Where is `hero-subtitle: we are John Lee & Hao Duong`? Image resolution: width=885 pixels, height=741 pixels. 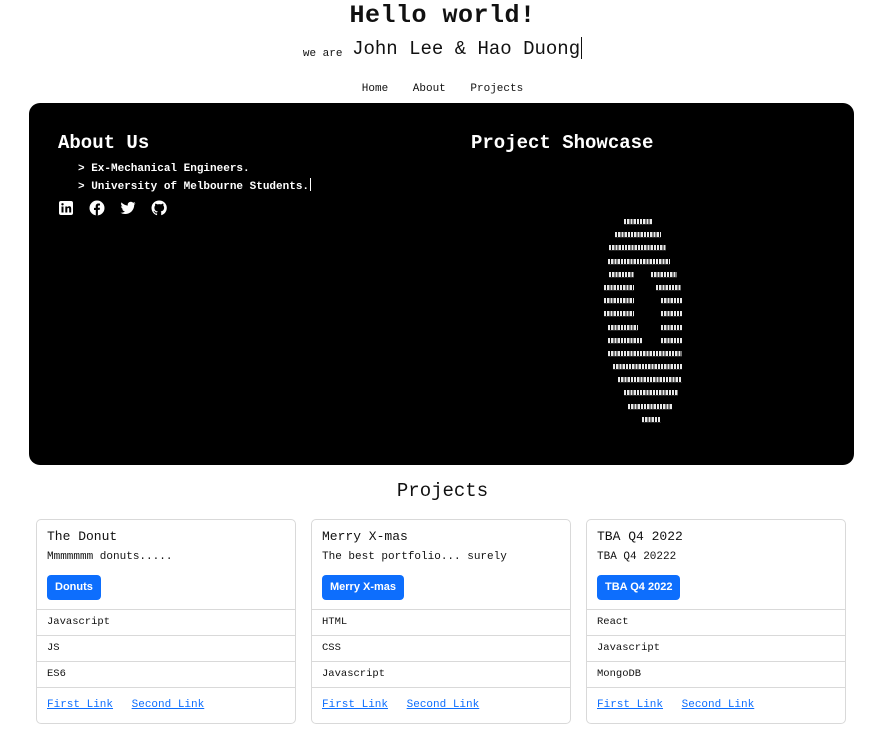 hero-subtitle: we are John Lee & Hao Duong is located at coordinates (442, 49).